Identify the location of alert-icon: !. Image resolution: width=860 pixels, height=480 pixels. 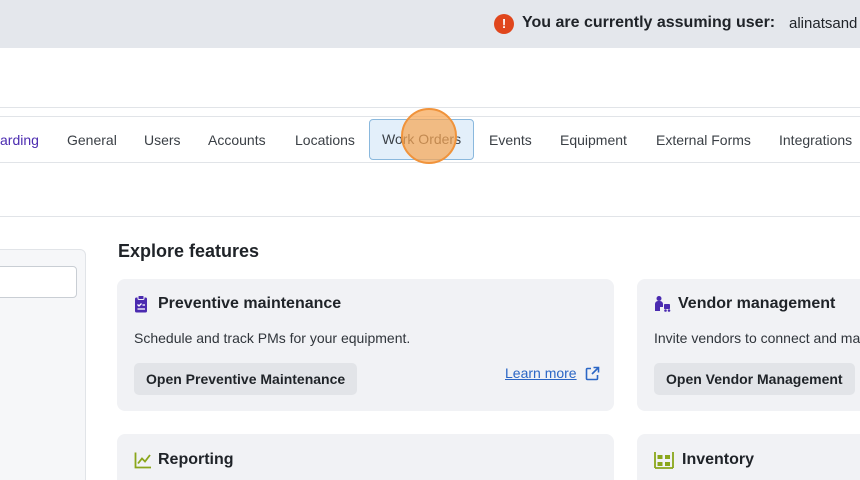
(504, 24).